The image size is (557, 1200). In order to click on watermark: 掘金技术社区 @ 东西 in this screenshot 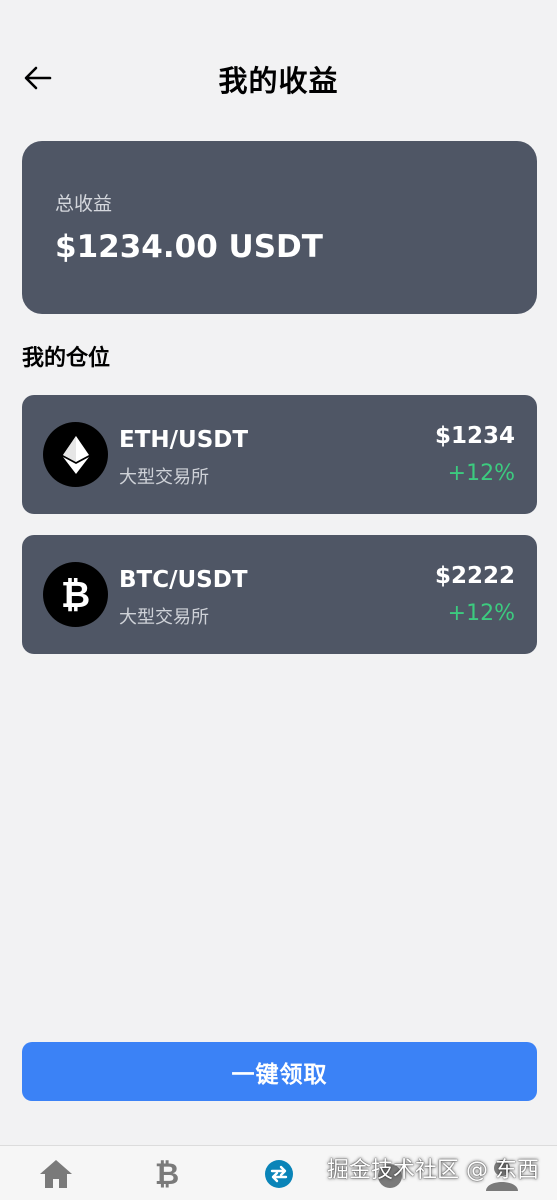, I will do `click(433, 1170)`.